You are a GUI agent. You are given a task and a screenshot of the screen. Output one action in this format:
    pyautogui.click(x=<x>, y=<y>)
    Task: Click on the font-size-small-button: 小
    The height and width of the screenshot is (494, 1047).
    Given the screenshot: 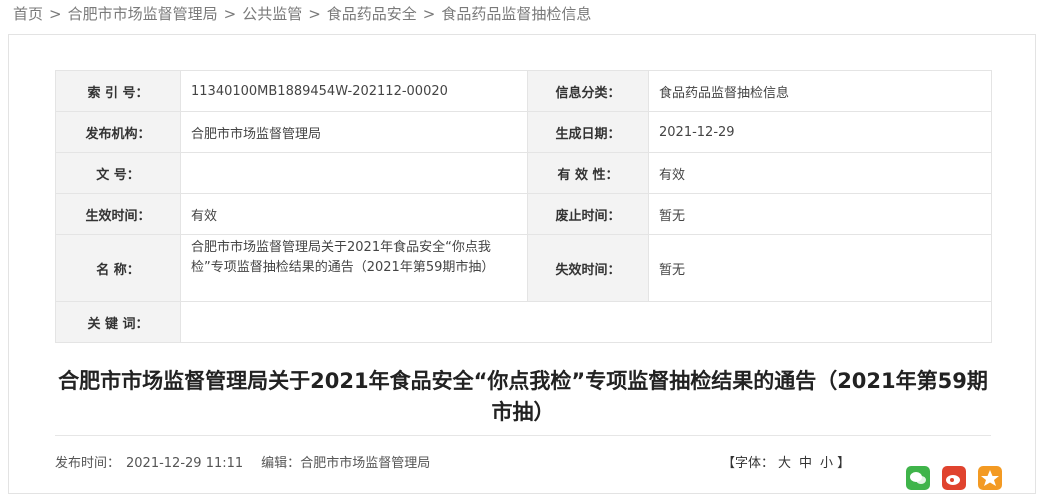 What is the action you would take?
    pyautogui.click(x=826, y=463)
    